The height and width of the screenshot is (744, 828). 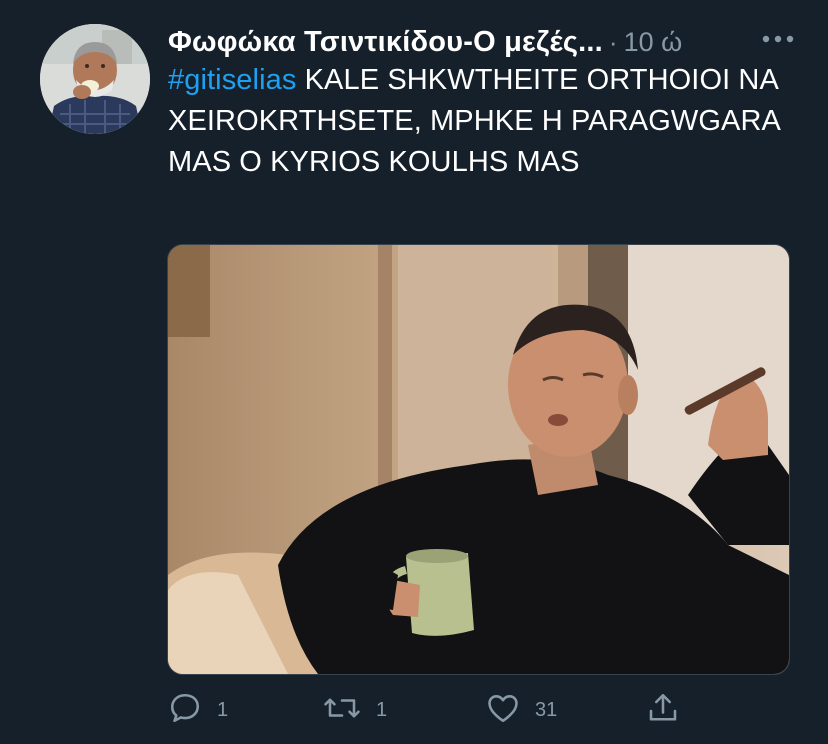 I want to click on tweet-header: Φωφώκα Τσιντικίδου-Ο μεζές... · 10 ώ, so click(x=483, y=42).